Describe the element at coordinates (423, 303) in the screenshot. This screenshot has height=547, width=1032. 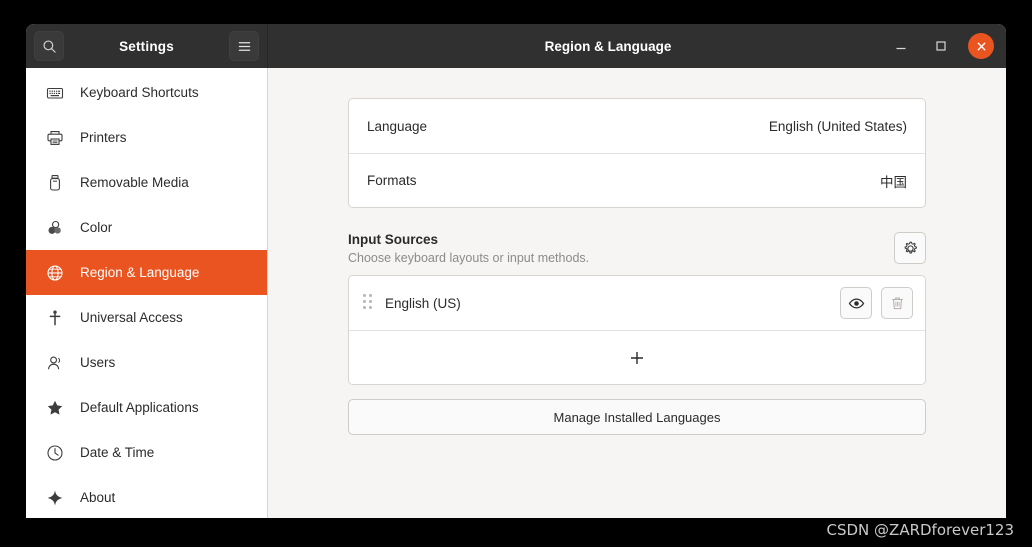
I see `input-source-name: English (US)` at that location.